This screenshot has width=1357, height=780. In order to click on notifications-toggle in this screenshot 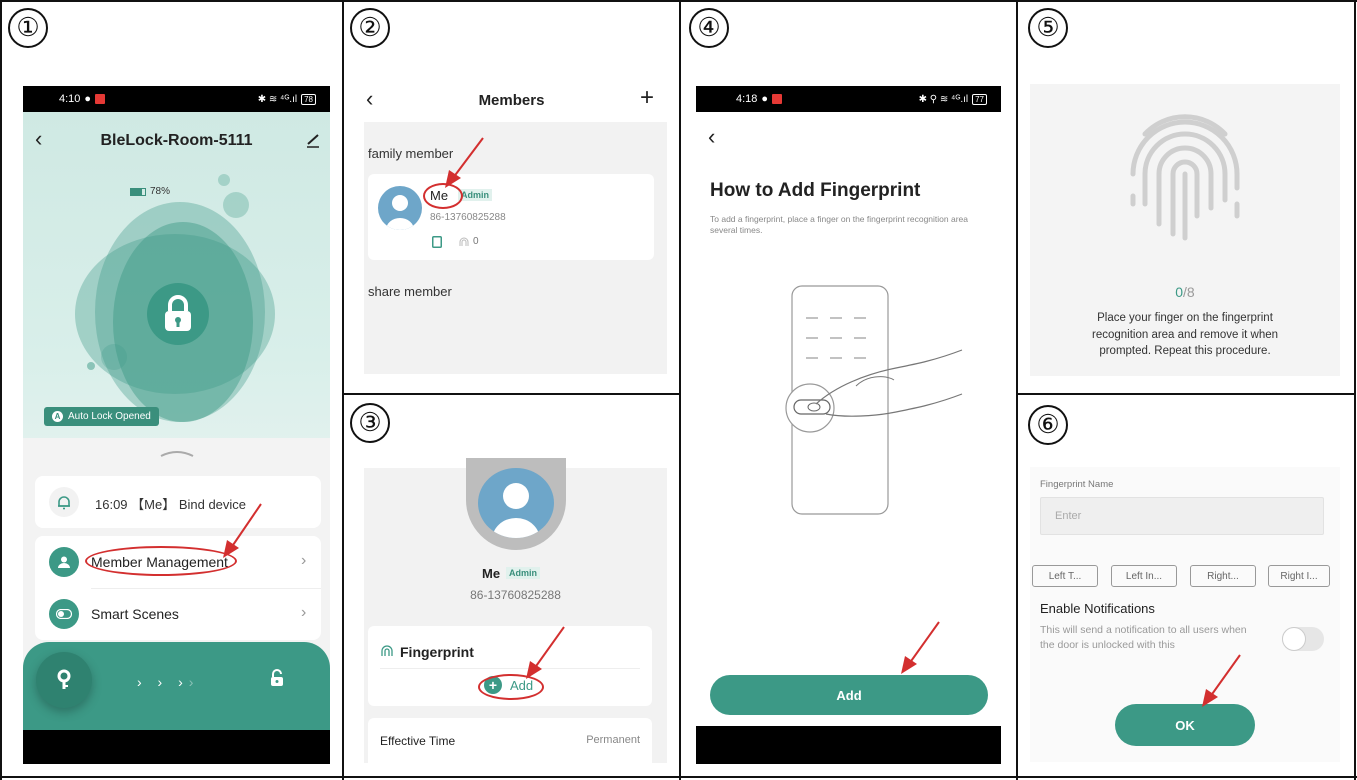, I will do `click(1303, 639)`.